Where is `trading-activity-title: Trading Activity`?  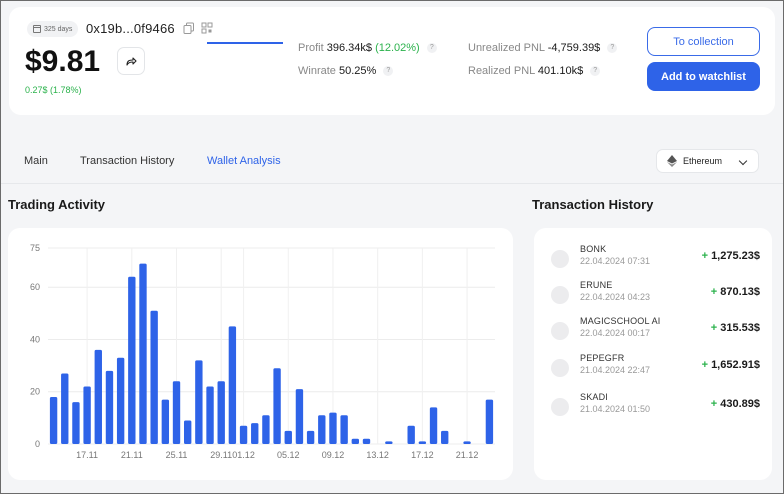 trading-activity-title: Trading Activity is located at coordinates (57, 204).